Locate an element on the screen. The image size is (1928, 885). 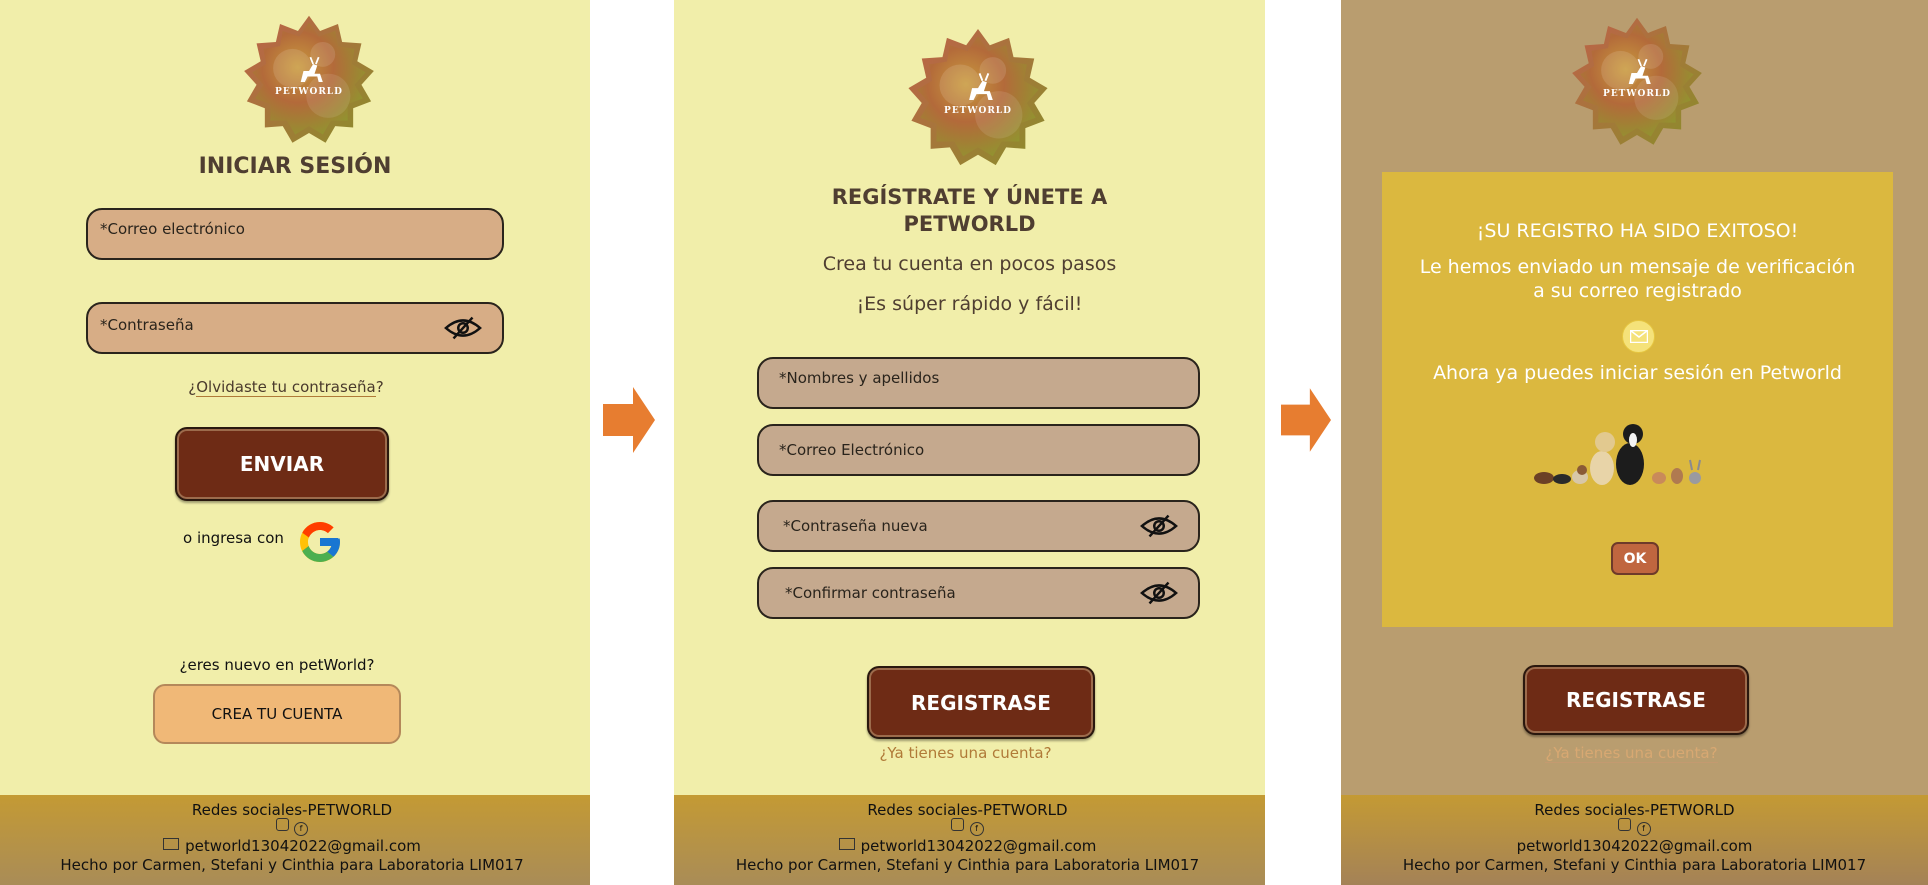
email-placeholder: *Correo Electrónico is located at coordinates (852, 450).